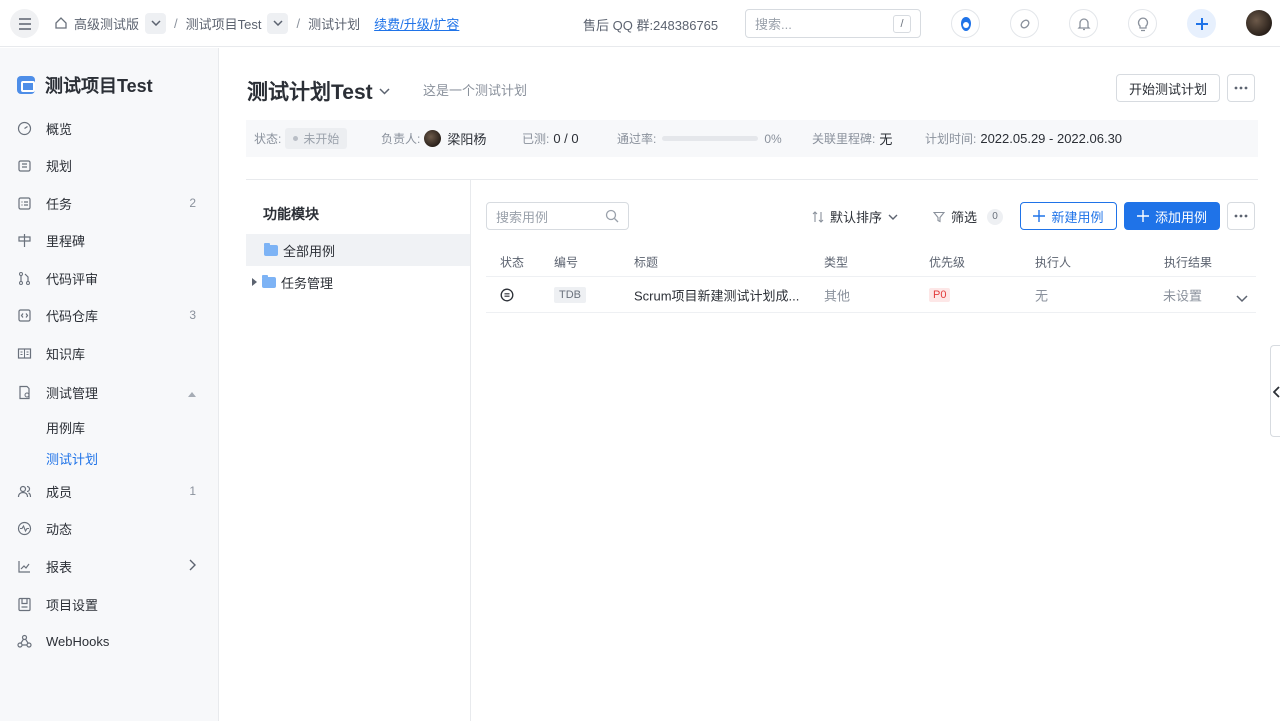 Image resolution: width=1280 pixels, height=721 pixels. I want to click on pass-rate-value: 0%, so click(773, 138).